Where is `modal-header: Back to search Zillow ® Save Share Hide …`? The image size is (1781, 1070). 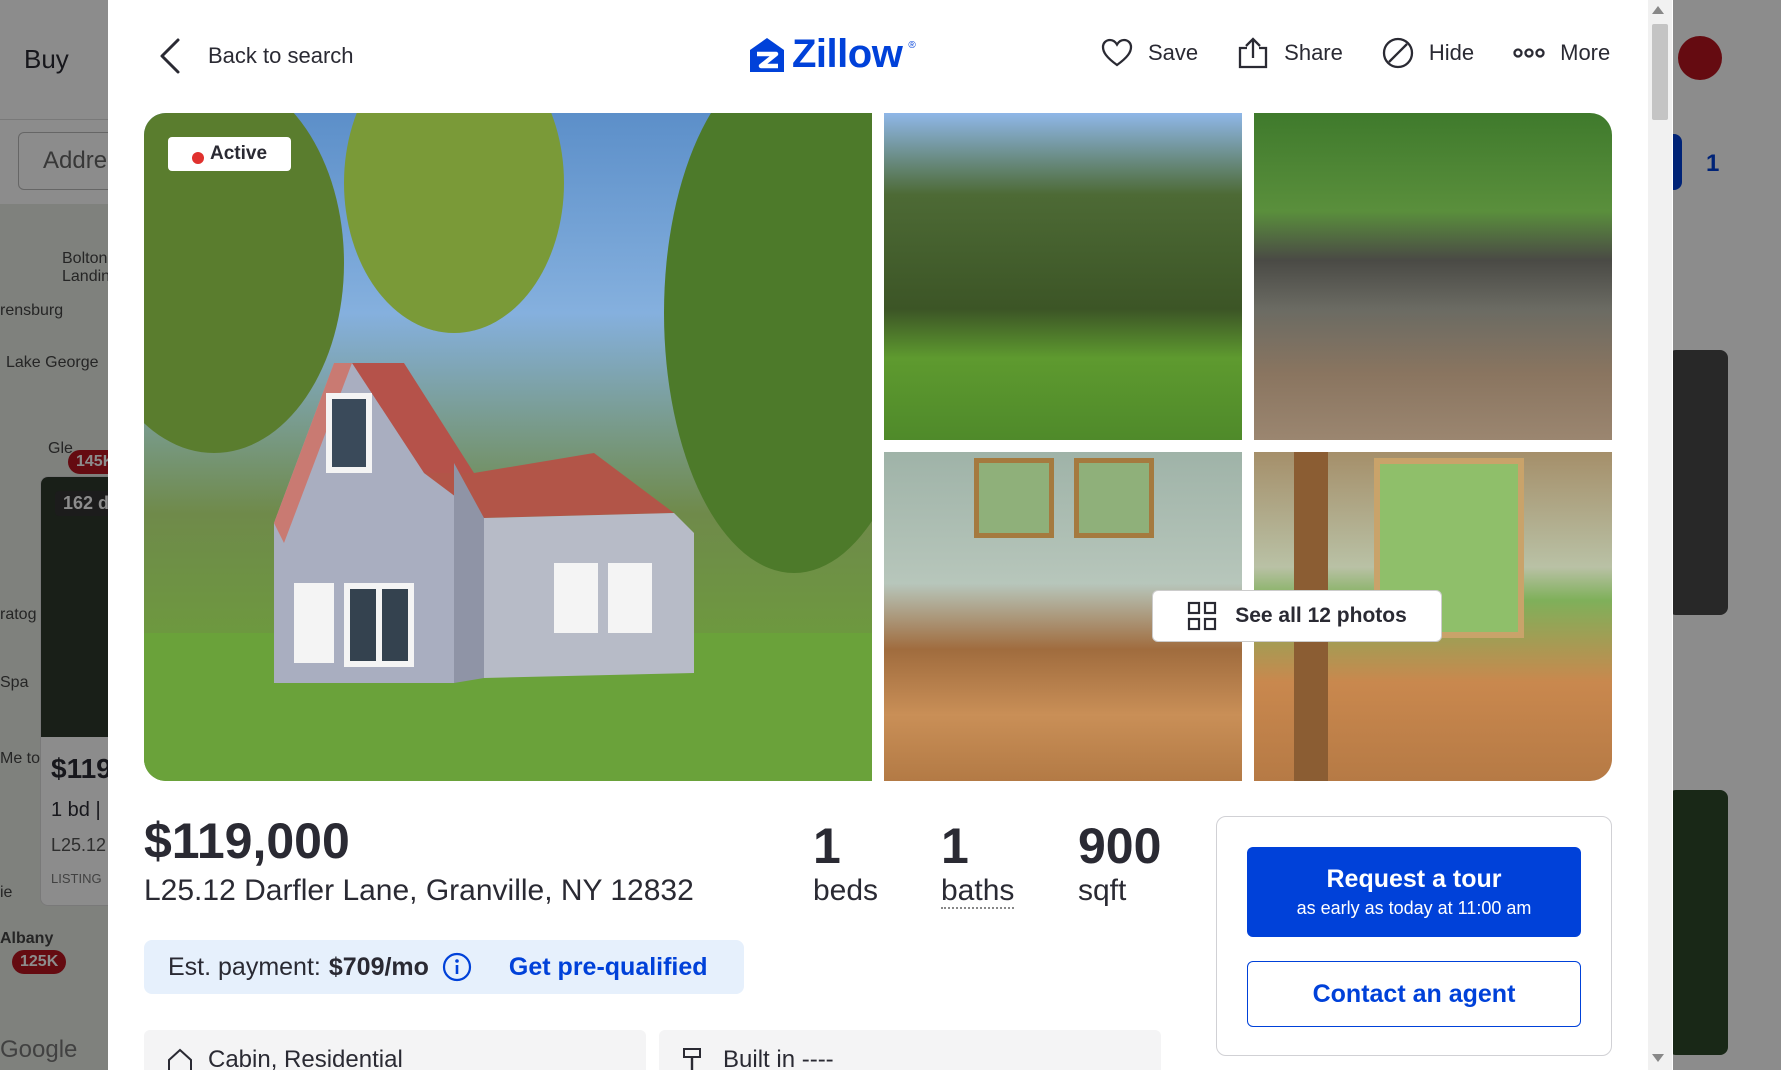
modal-header: Back to search Zillow ® Save Share Hide … is located at coordinates (878, 55).